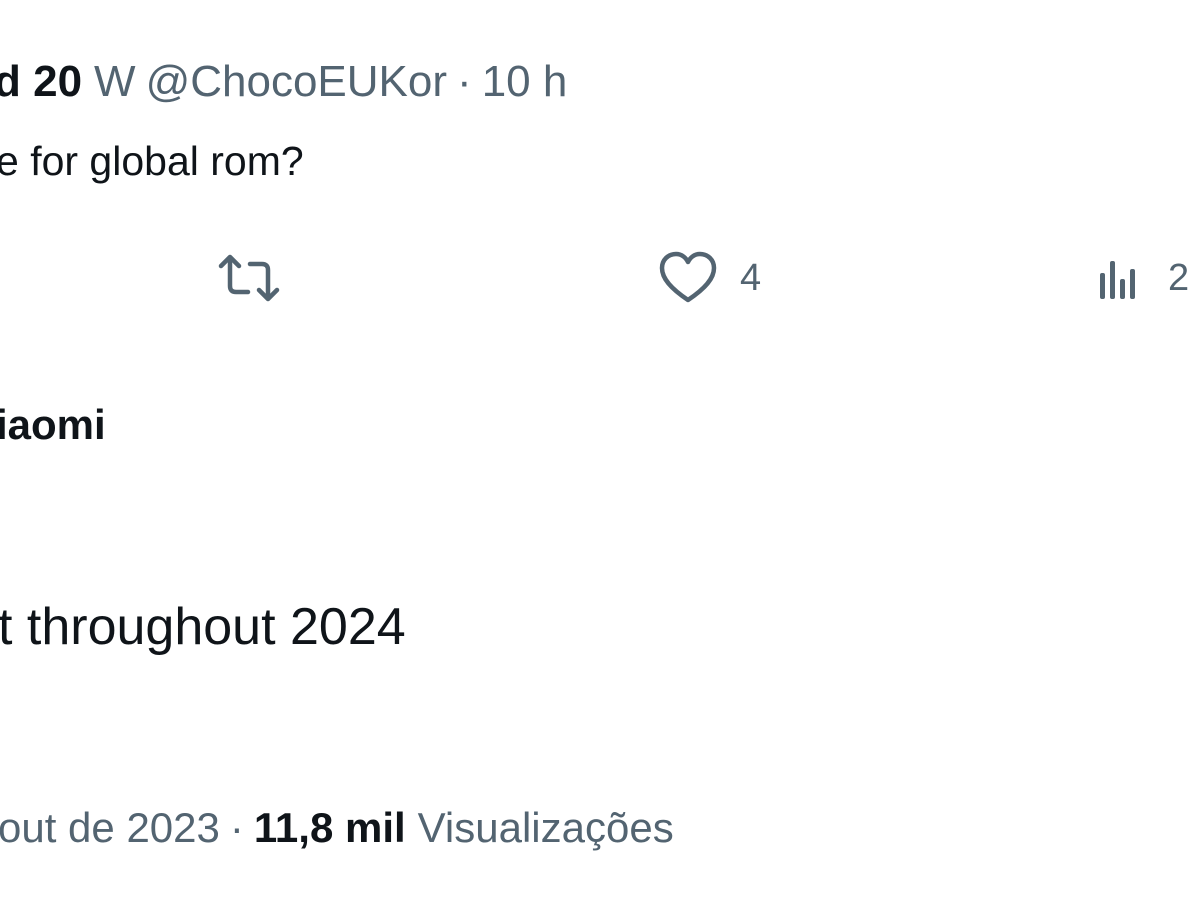 The image size is (1200, 900). What do you see at coordinates (688, 278) in the screenshot?
I see `heart-icon` at bounding box center [688, 278].